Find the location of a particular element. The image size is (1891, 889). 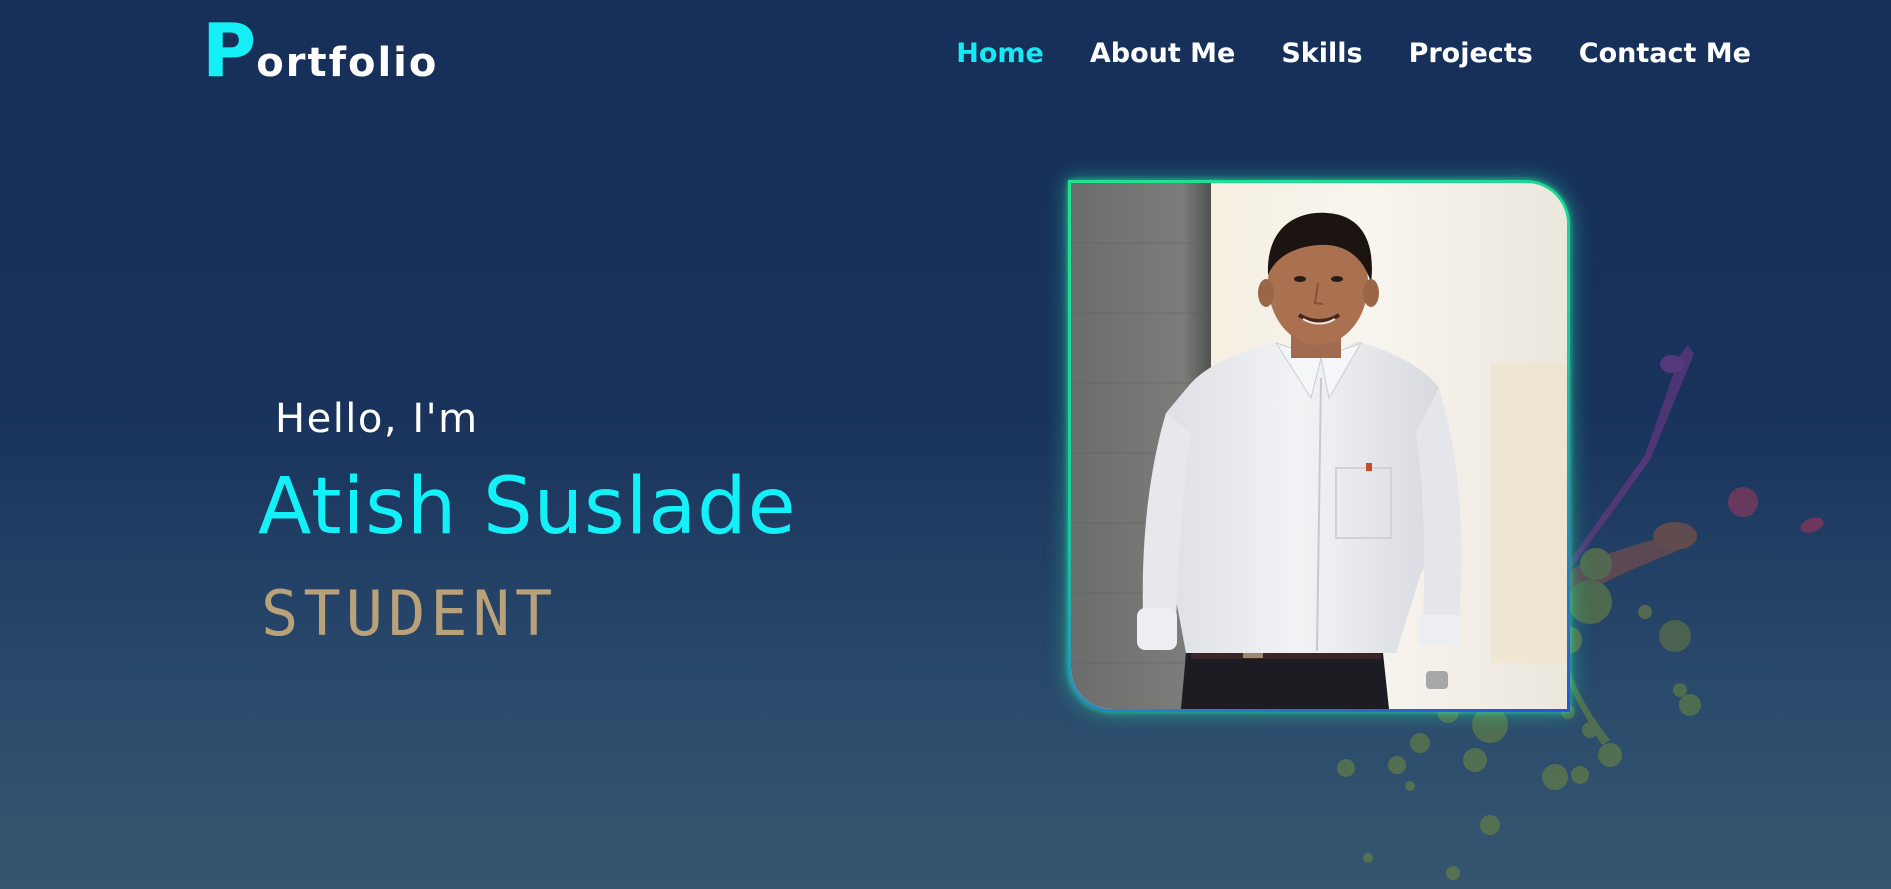

nav-contact-me: Contact Me is located at coordinates (1665, 53).